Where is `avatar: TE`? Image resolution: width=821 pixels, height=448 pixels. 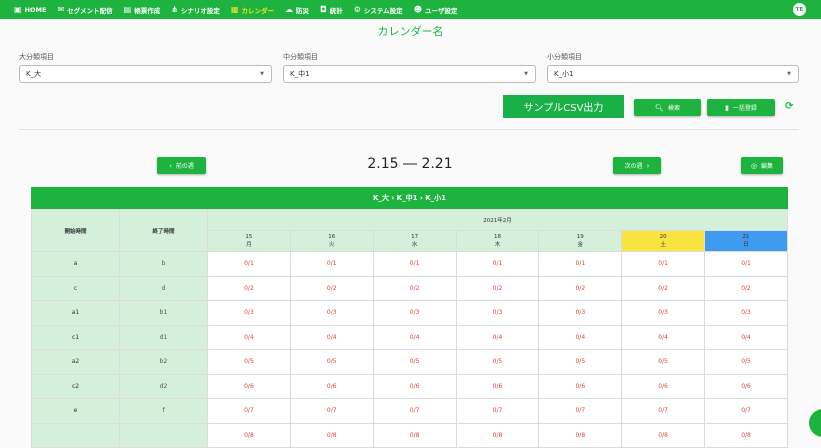 avatar: TE is located at coordinates (799, 9).